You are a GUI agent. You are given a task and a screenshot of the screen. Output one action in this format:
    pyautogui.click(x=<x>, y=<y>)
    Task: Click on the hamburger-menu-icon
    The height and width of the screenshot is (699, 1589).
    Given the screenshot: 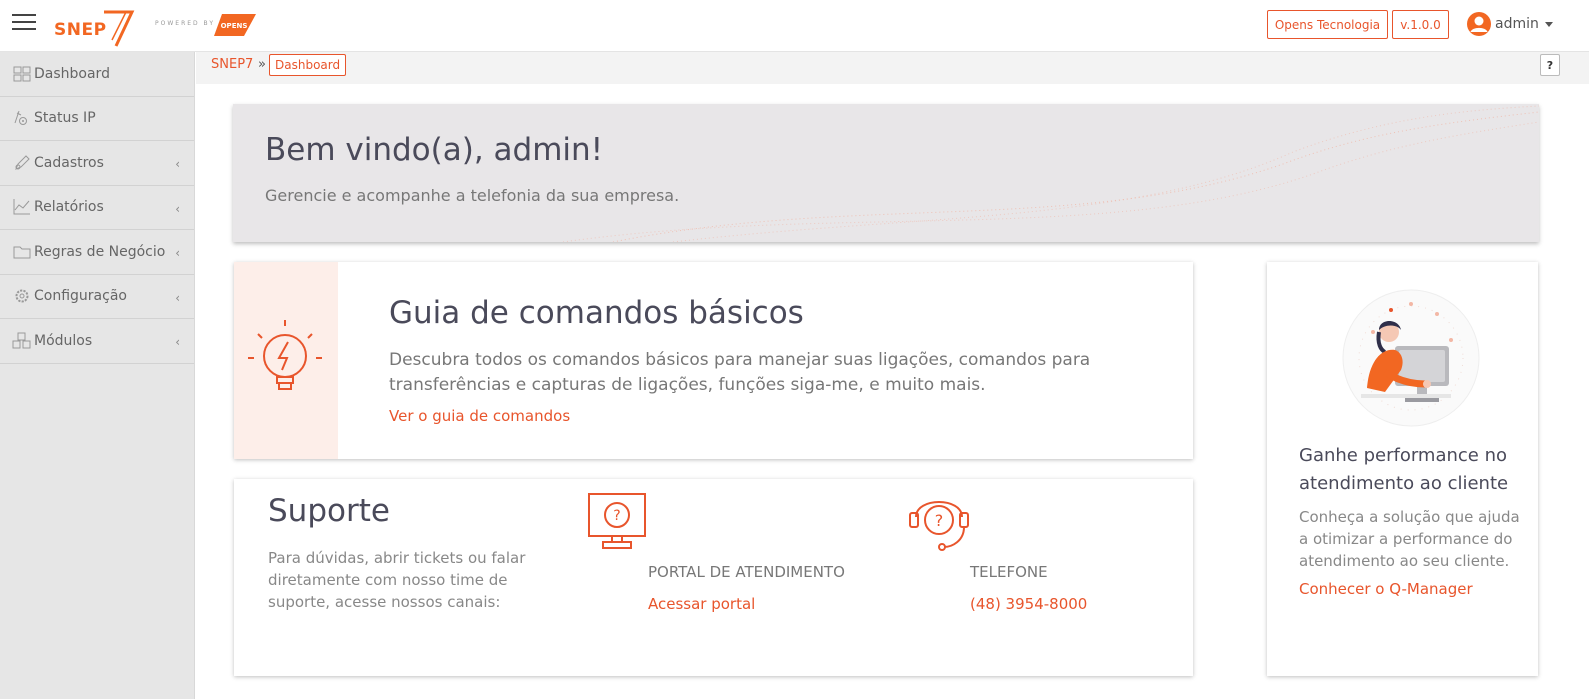 What is the action you would take?
    pyautogui.click(x=24, y=23)
    